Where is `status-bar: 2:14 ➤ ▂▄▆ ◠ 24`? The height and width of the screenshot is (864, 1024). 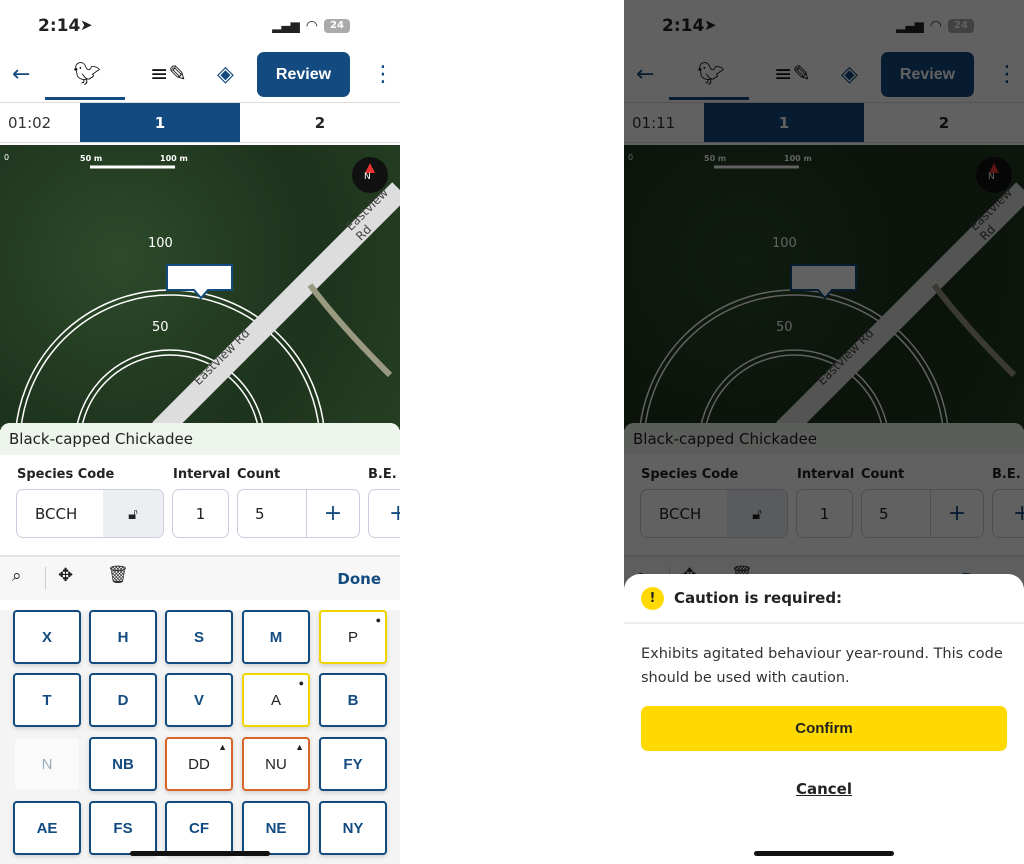
status-bar: 2:14 ➤ ▂▄▆ ◠ 24 is located at coordinates (200, 26).